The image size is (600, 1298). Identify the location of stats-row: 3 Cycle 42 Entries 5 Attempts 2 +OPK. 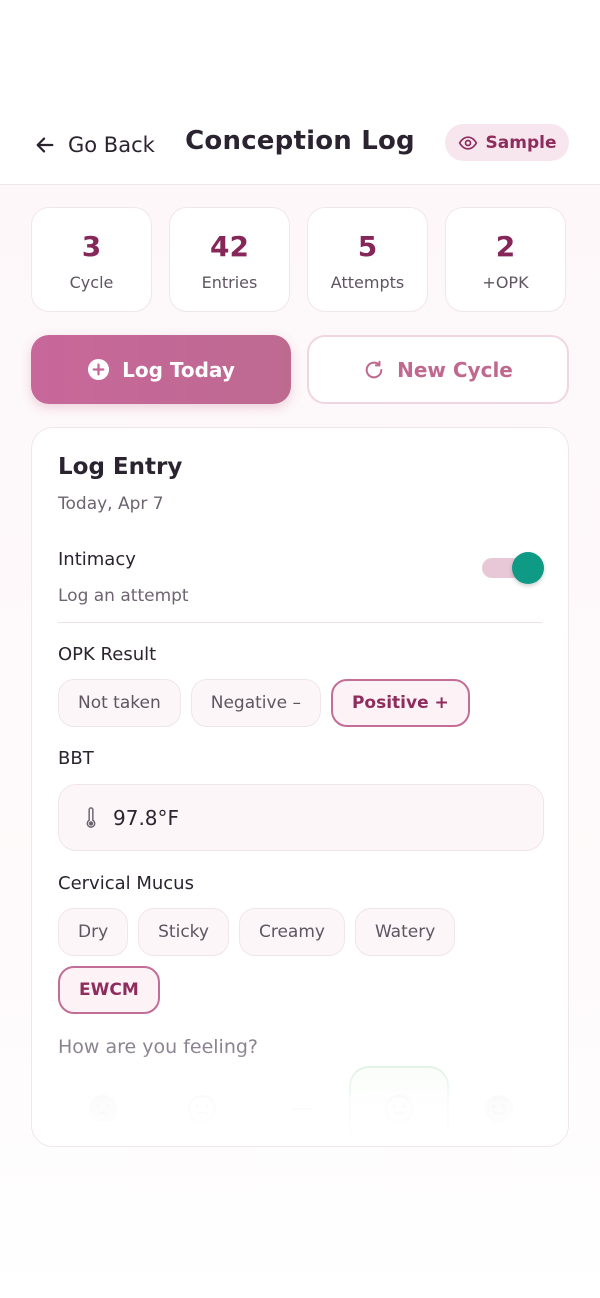
(300, 259).